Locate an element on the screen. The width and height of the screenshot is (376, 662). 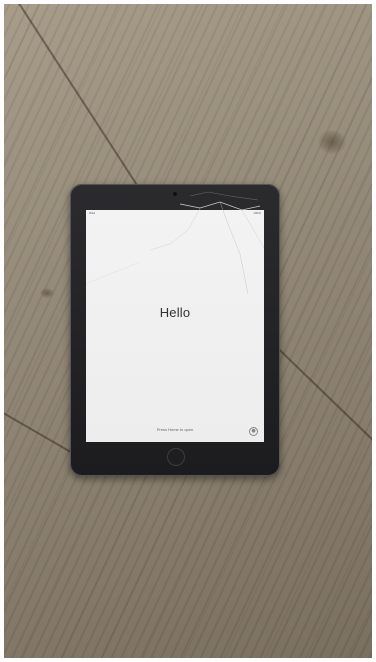
status-carrier: iPad is located at coordinates (92, 213).